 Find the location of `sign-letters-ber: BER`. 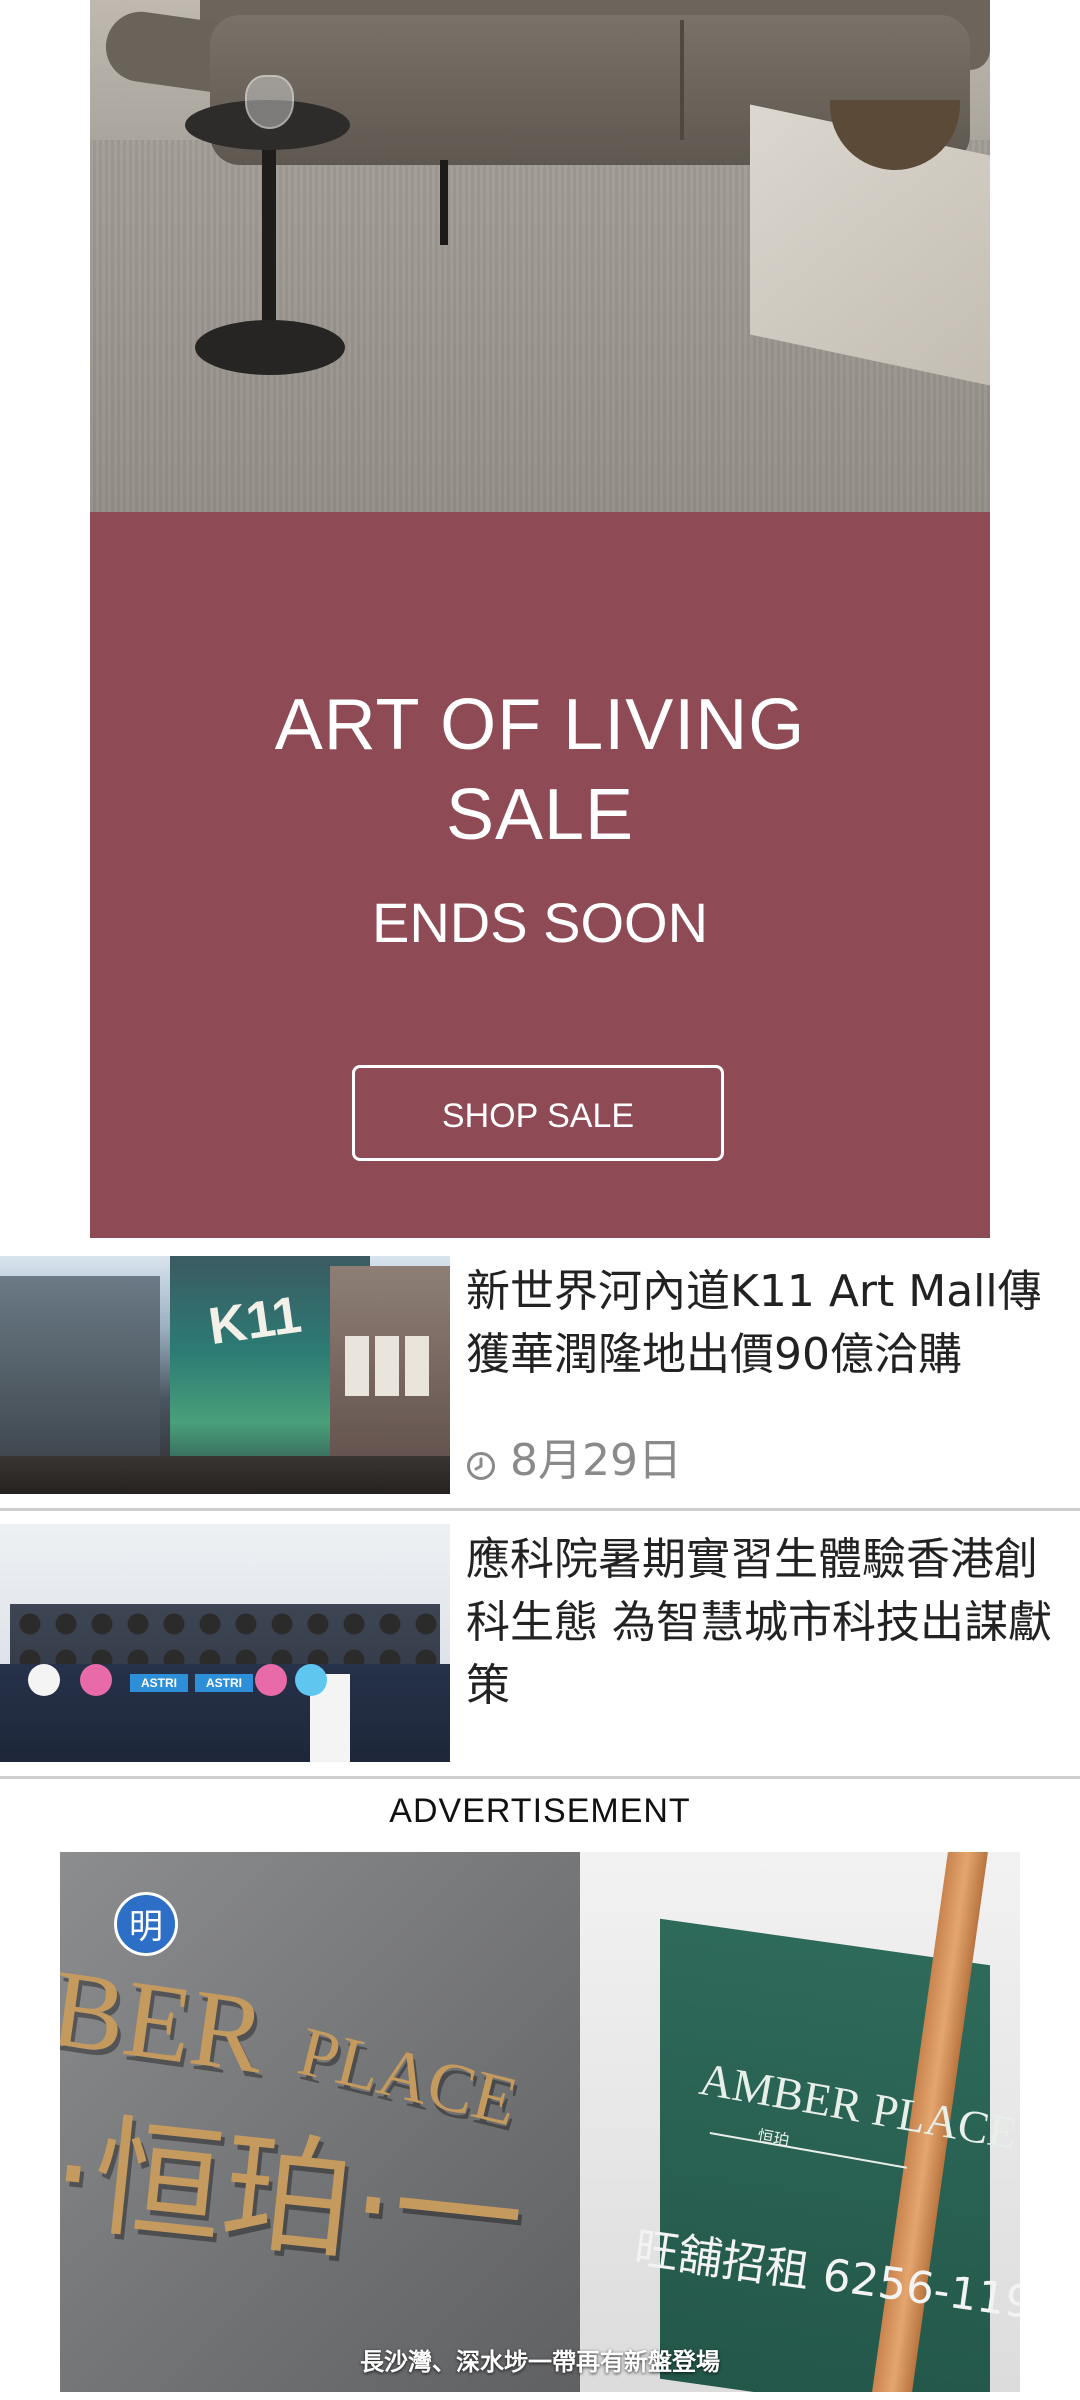

sign-letters-ber: BER is located at coordinates (166, 2021).